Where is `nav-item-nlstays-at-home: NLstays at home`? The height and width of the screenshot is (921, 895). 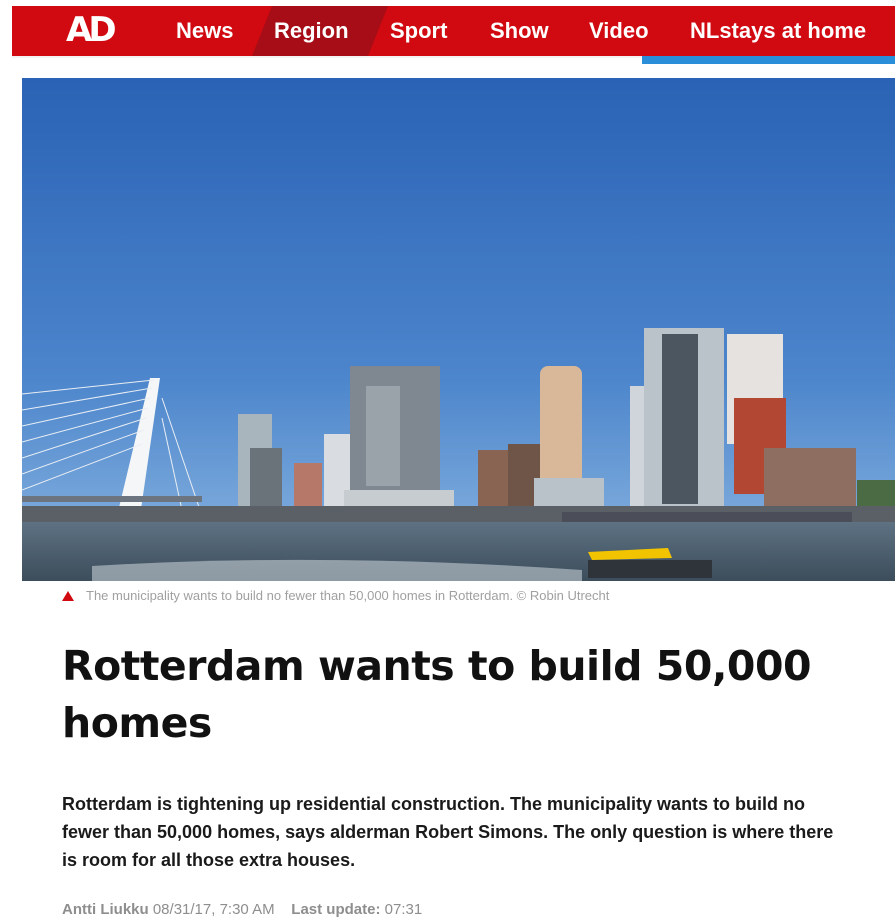 nav-item-nlstays-at-home: NLstays at home is located at coordinates (778, 31).